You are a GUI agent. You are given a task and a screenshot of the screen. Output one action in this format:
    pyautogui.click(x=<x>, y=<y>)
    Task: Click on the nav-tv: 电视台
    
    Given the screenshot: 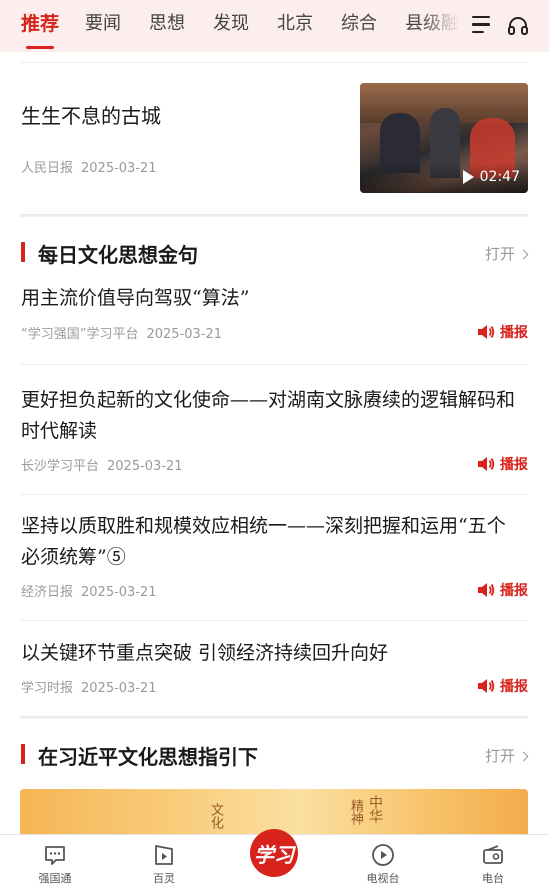 What is the action you would take?
    pyautogui.click(x=383, y=864)
    